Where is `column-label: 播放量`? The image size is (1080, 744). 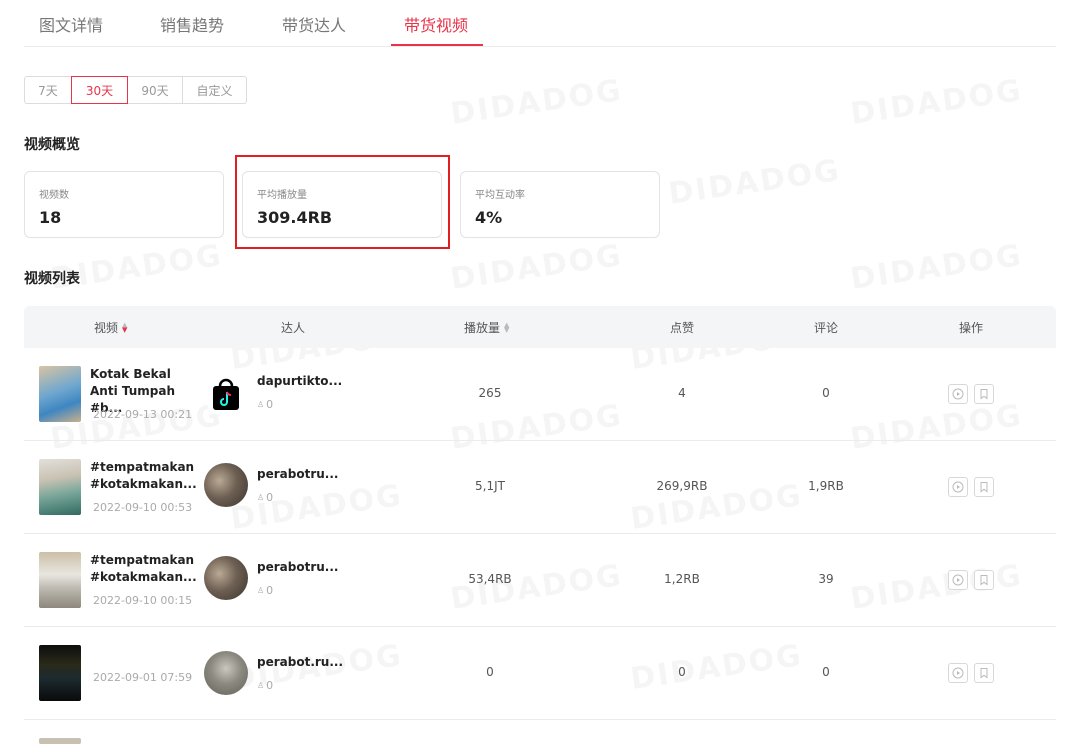
column-label: 播放量 is located at coordinates (482, 328).